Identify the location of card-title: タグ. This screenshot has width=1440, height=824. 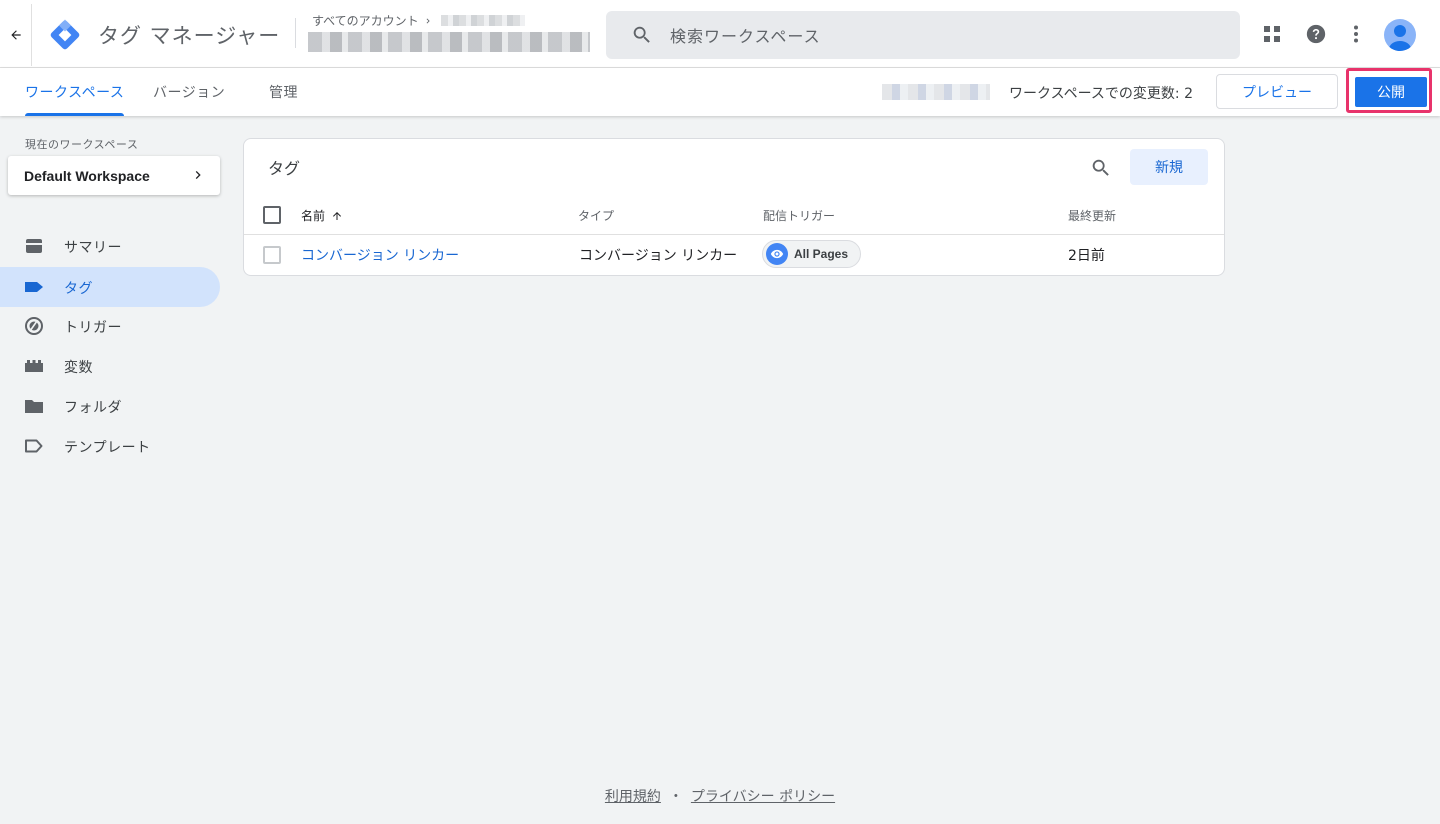
(284, 168).